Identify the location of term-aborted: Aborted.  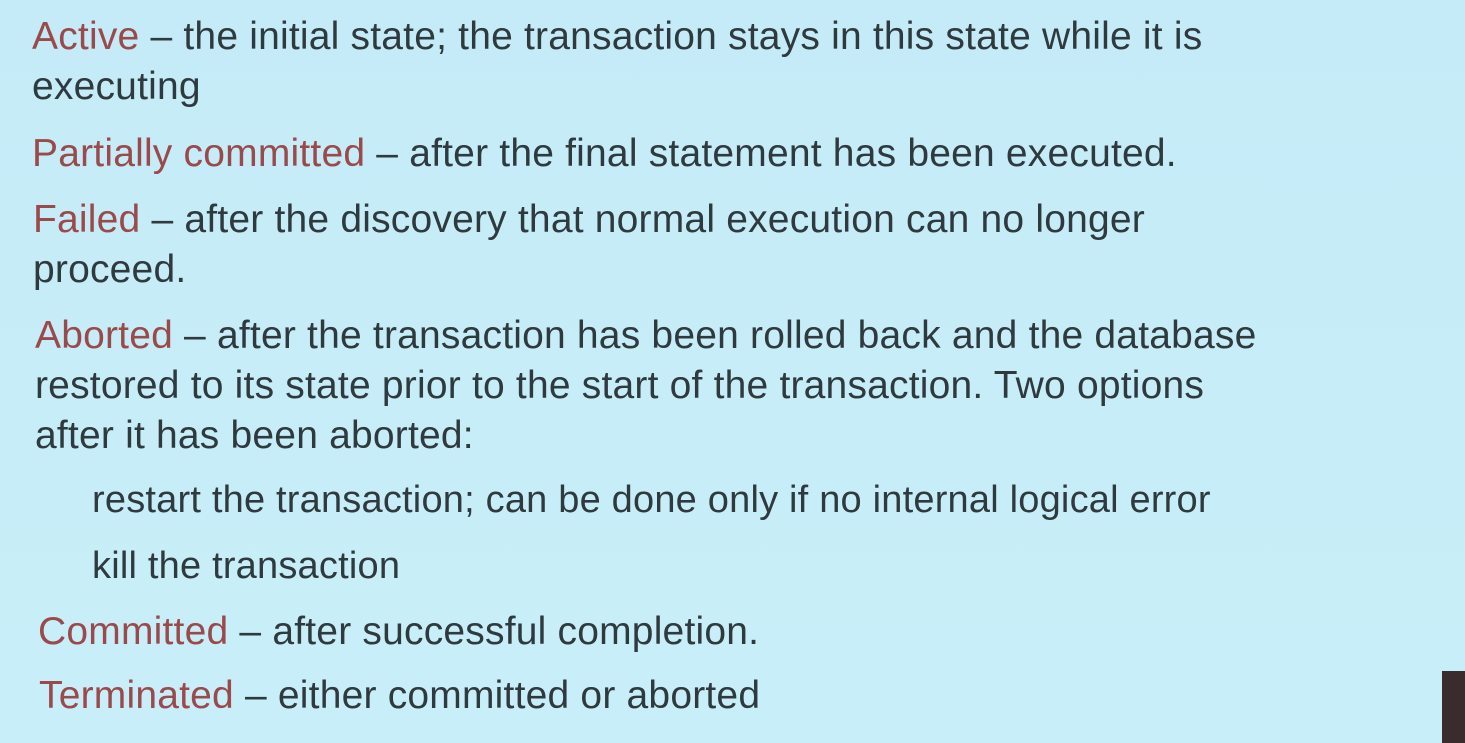
(104, 335).